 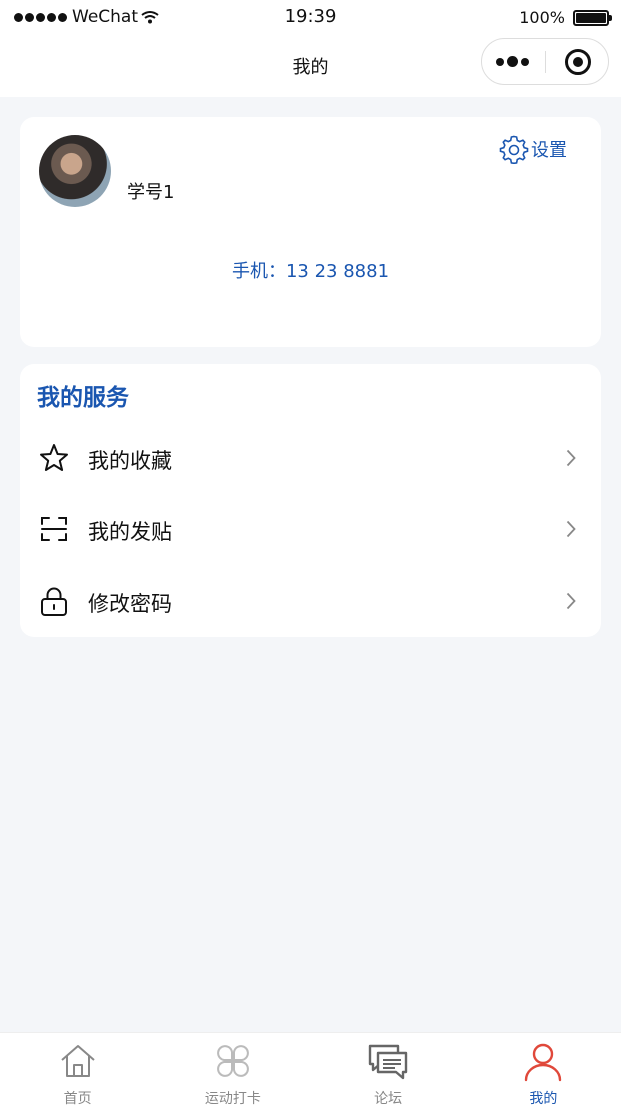 What do you see at coordinates (592, 17) in the screenshot?
I see `battery-icon` at bounding box center [592, 17].